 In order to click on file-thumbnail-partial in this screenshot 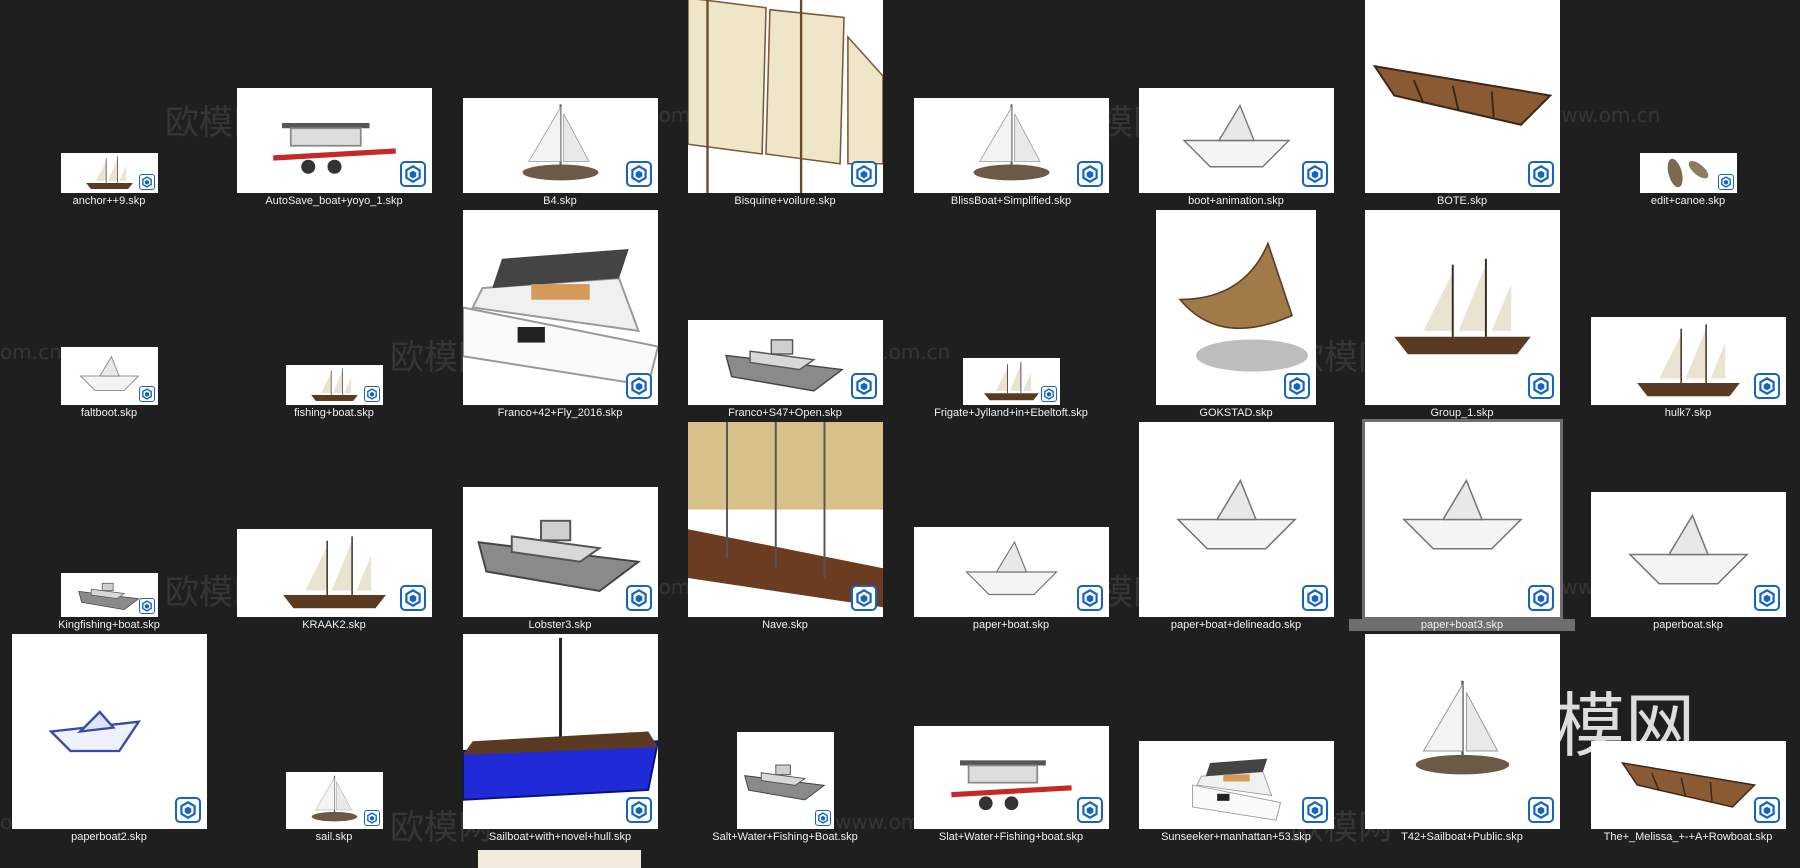, I will do `click(559, 859)`.